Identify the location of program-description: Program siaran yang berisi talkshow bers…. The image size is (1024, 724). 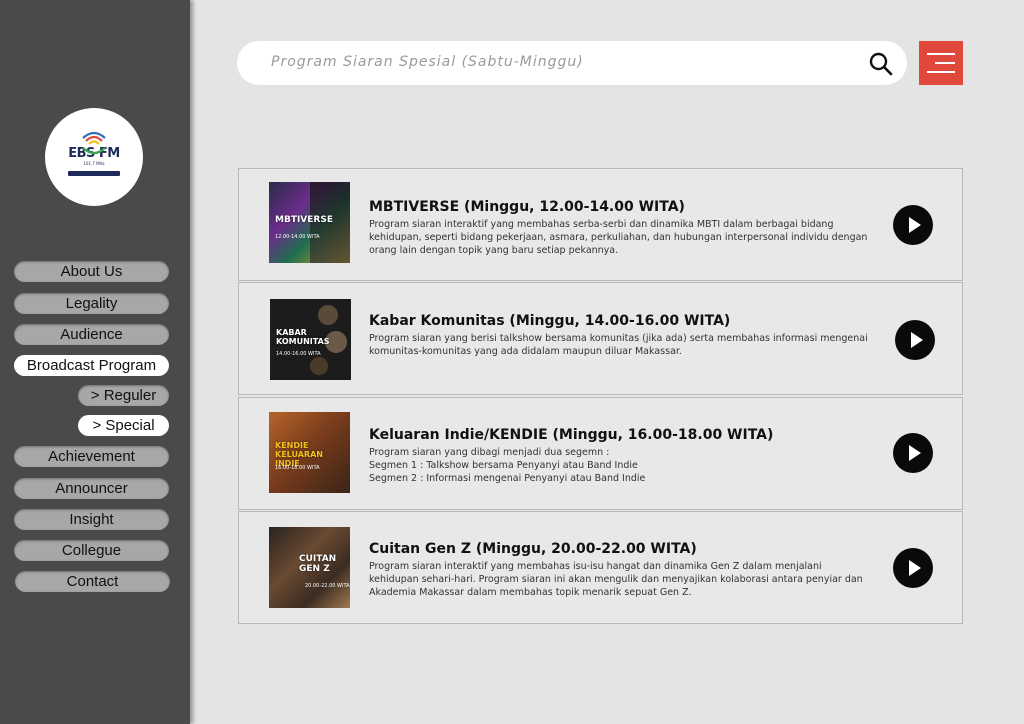
(618, 345).